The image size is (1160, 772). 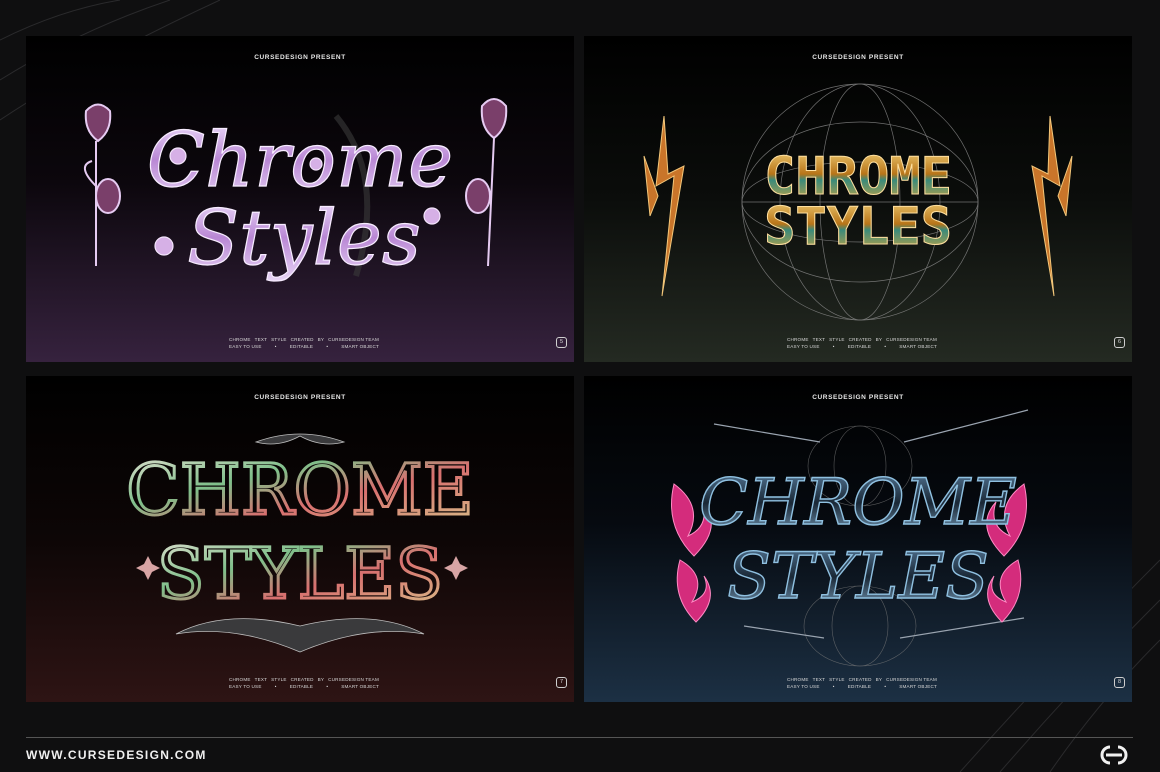 What do you see at coordinates (304, 237) in the screenshot?
I see `title-line-2: Styles` at bounding box center [304, 237].